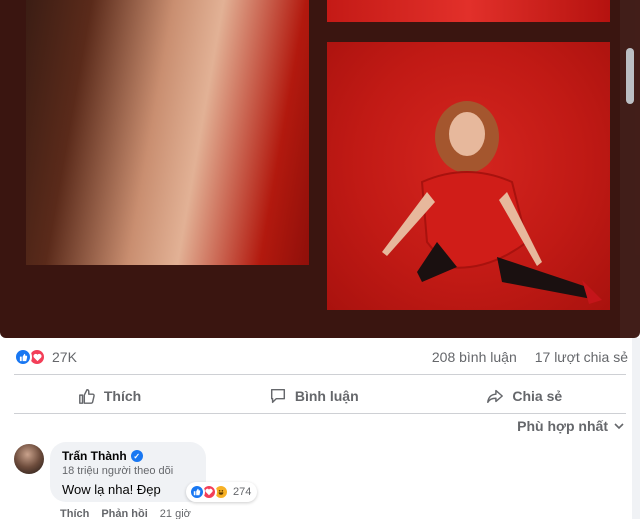  What do you see at coordinates (619, 426) in the screenshot?
I see `chevron-down-icon` at bounding box center [619, 426].